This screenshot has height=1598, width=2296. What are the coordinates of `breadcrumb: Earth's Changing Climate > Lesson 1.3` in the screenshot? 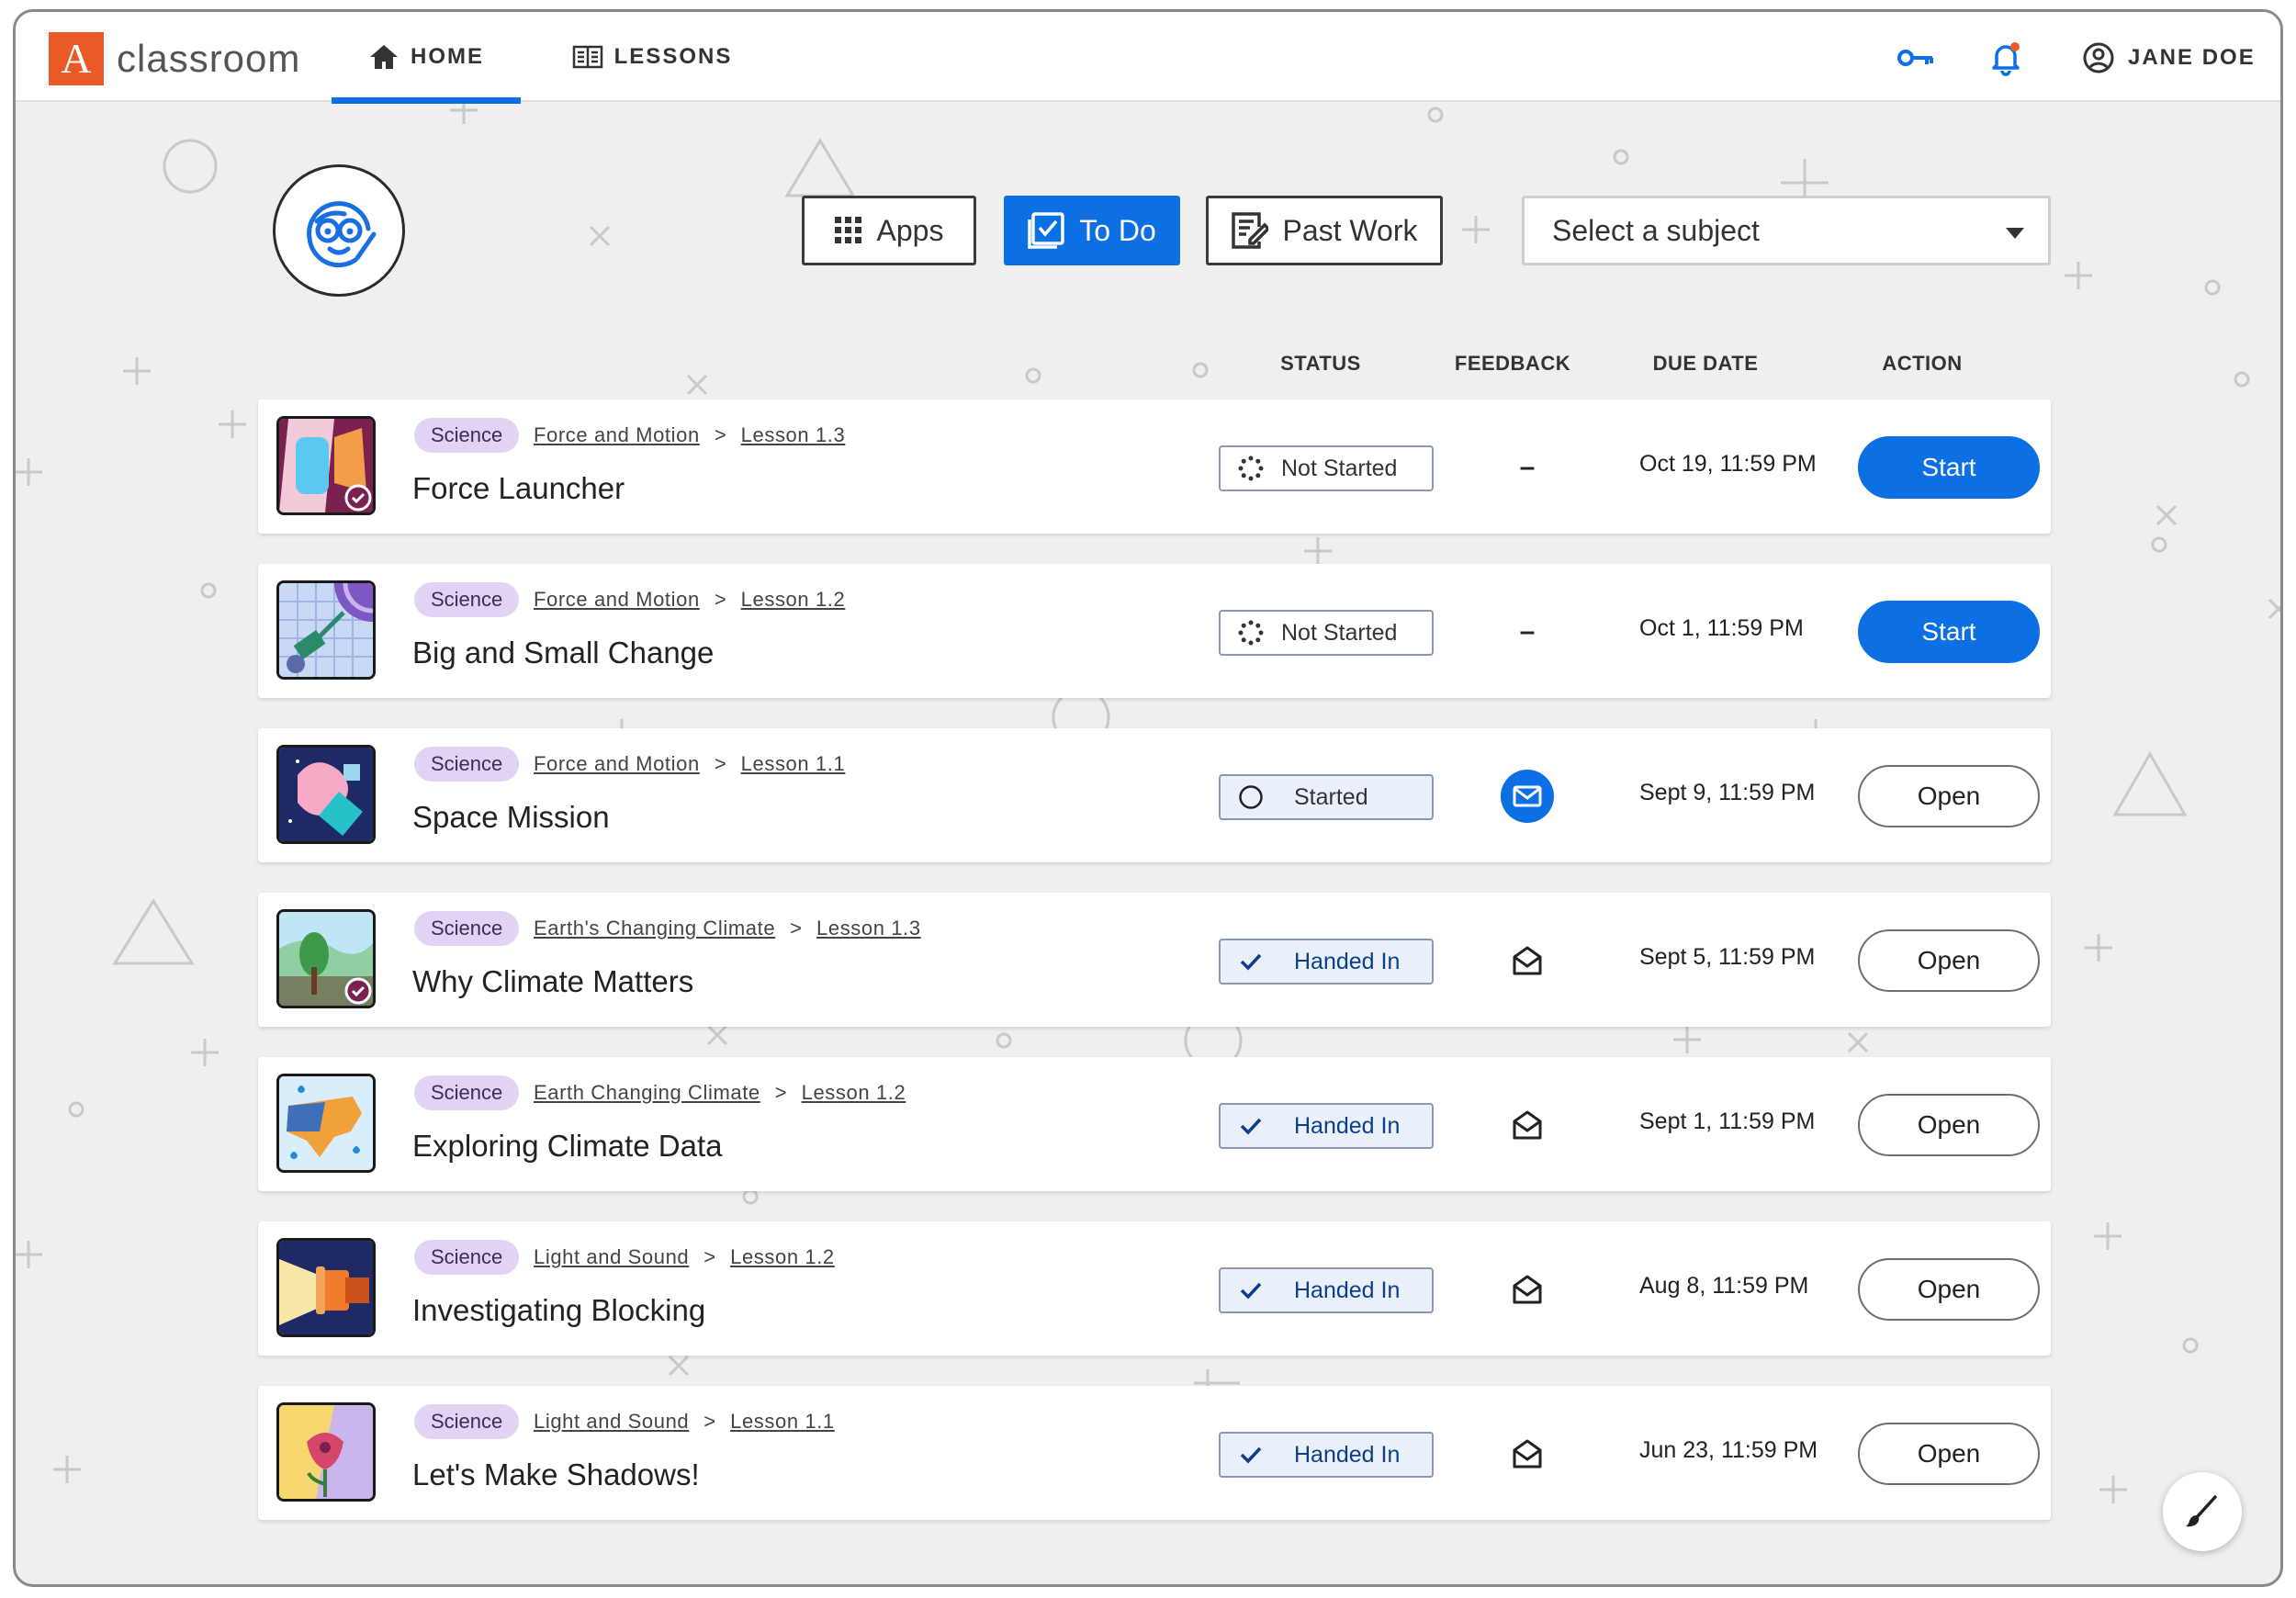 It's located at (727, 928).